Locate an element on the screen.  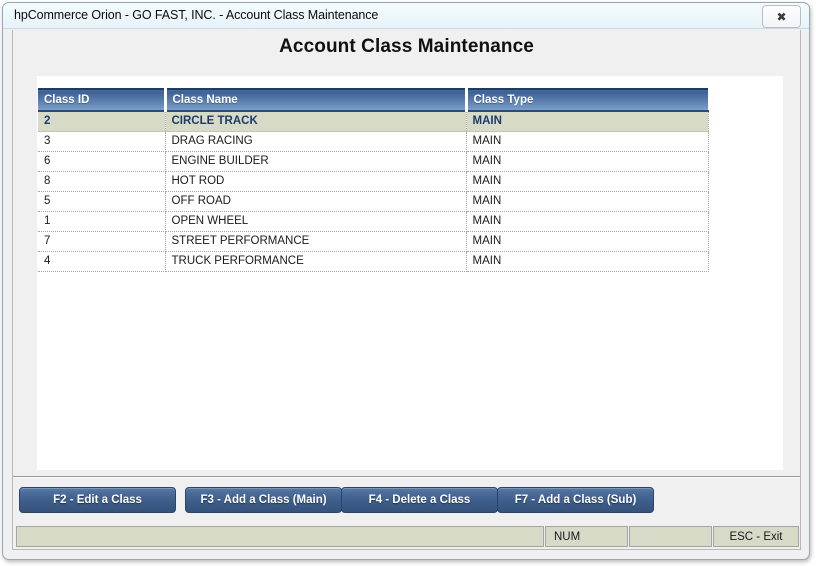
page-title: Account Class Maintenance is located at coordinates (406, 46).